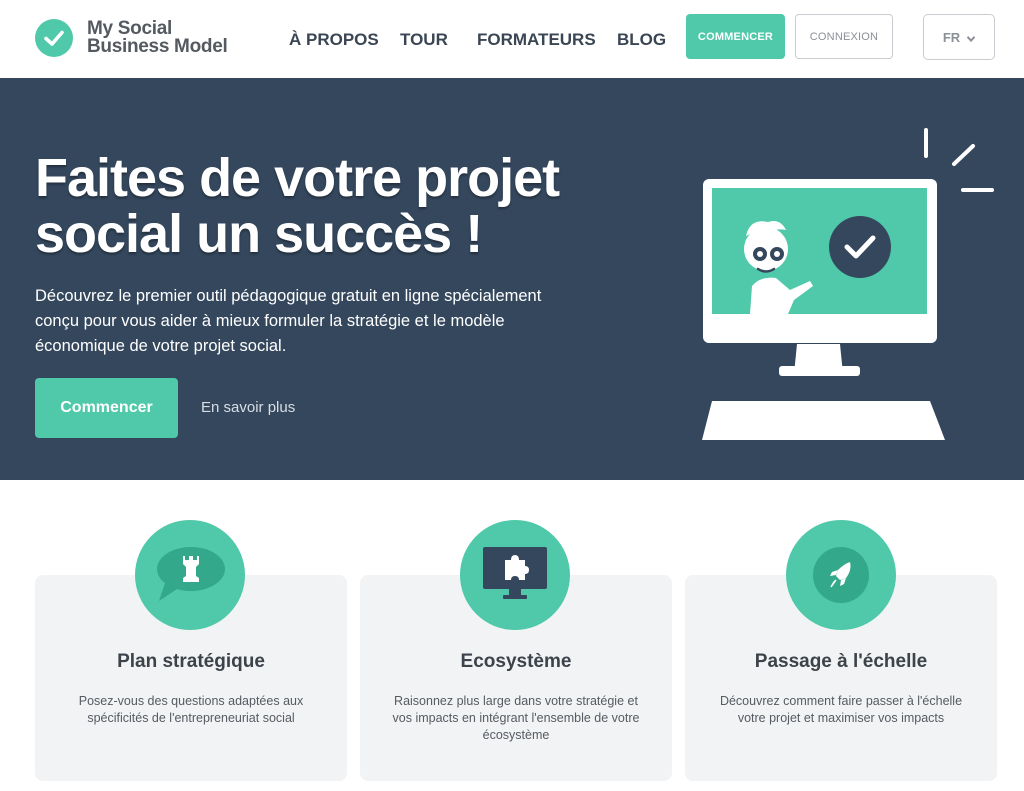 The width and height of the screenshot is (1024, 791). I want to click on puzzle-monitor-icon, so click(515, 575).